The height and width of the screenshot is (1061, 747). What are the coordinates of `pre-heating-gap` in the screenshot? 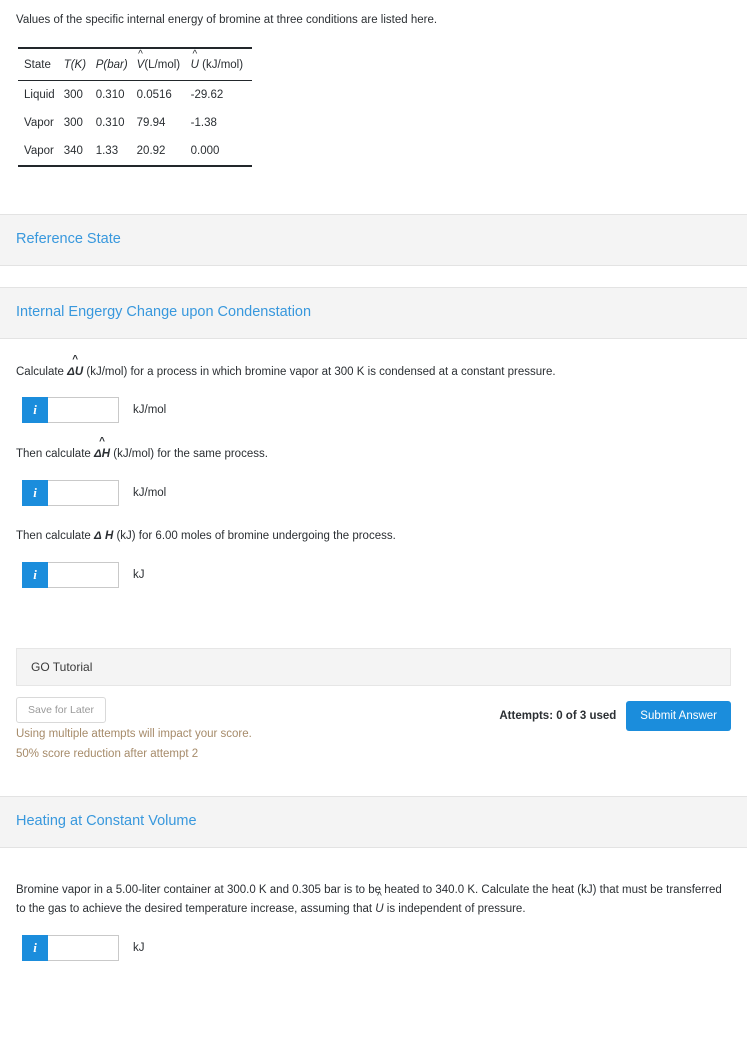 It's located at (373, 783).